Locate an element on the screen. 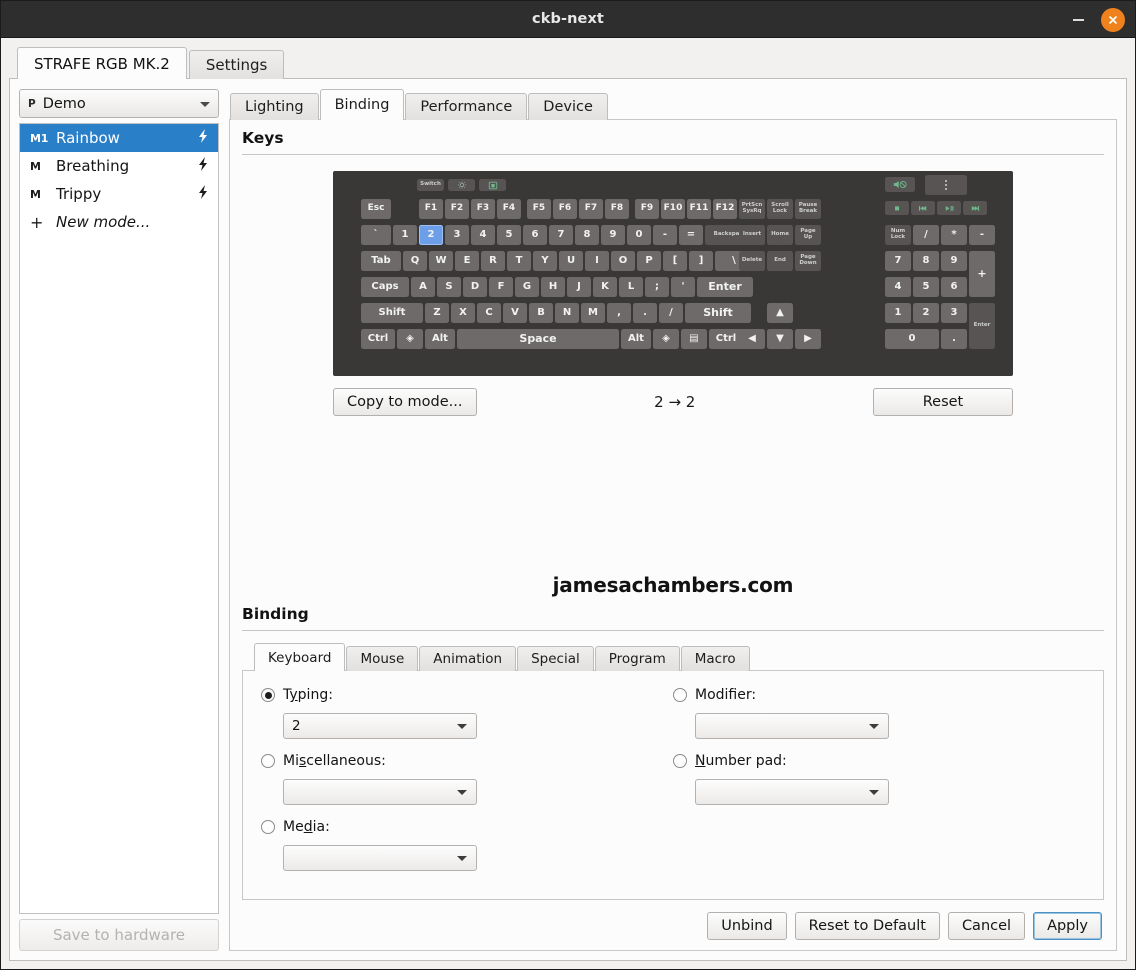 This screenshot has height=970, width=1136. key-scrolllock: Scroll Lock is located at coordinates (780, 209).